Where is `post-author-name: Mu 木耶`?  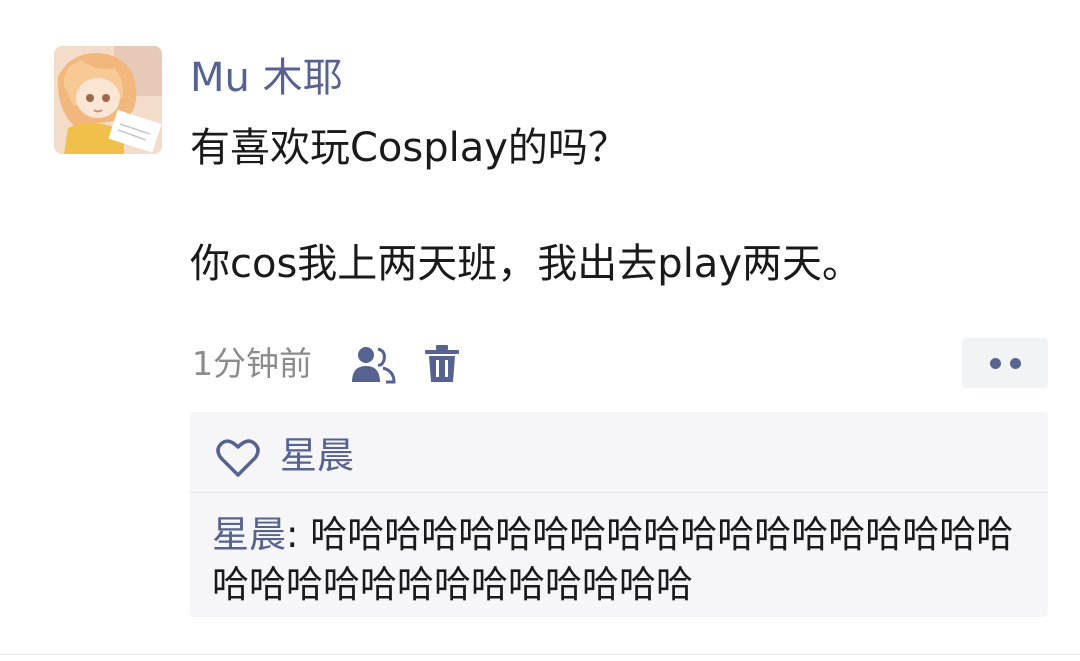
post-author-name: Mu 木耶 is located at coordinates (266, 78).